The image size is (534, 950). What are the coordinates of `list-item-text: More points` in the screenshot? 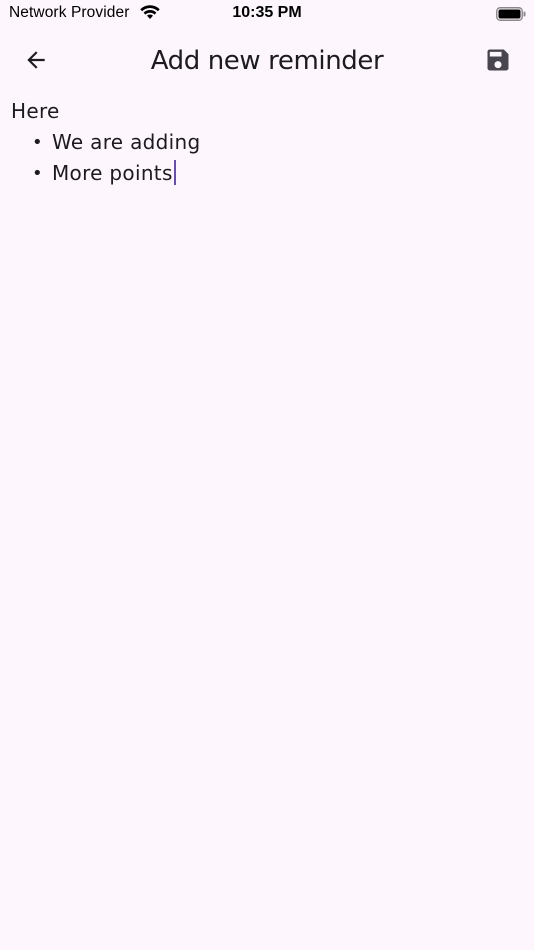 It's located at (112, 173).